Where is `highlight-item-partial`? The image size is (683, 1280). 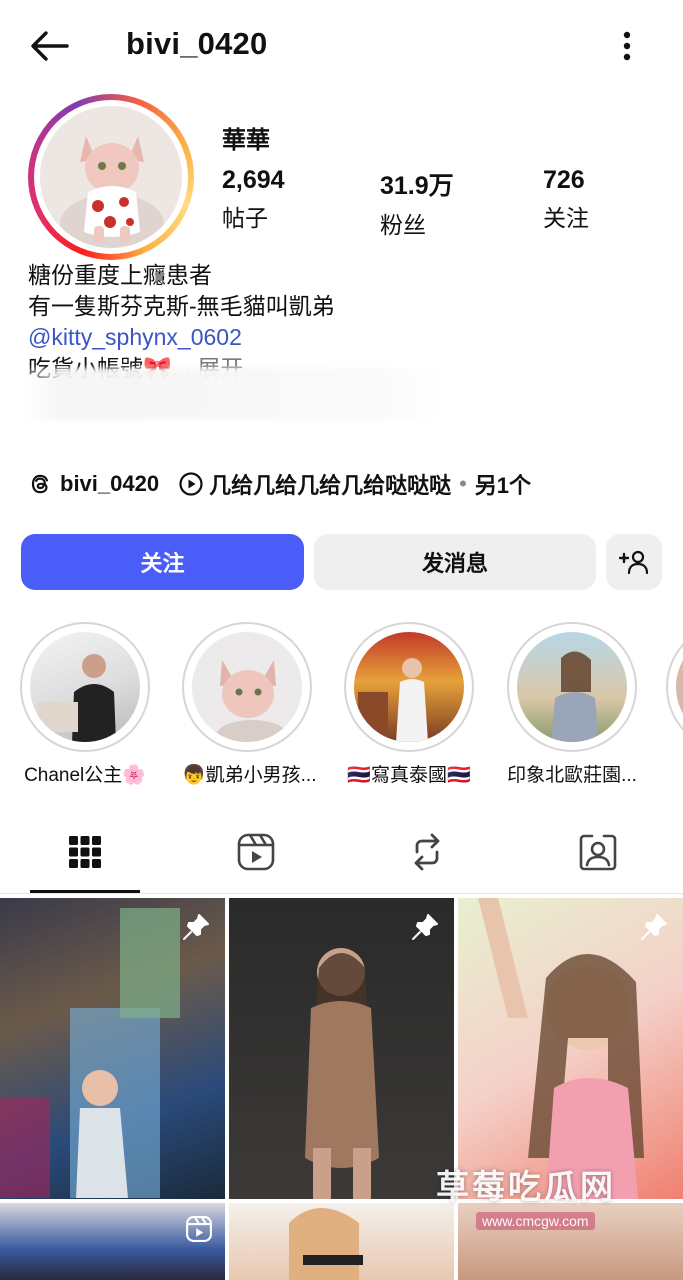
highlight-item-partial is located at coordinates (674, 687).